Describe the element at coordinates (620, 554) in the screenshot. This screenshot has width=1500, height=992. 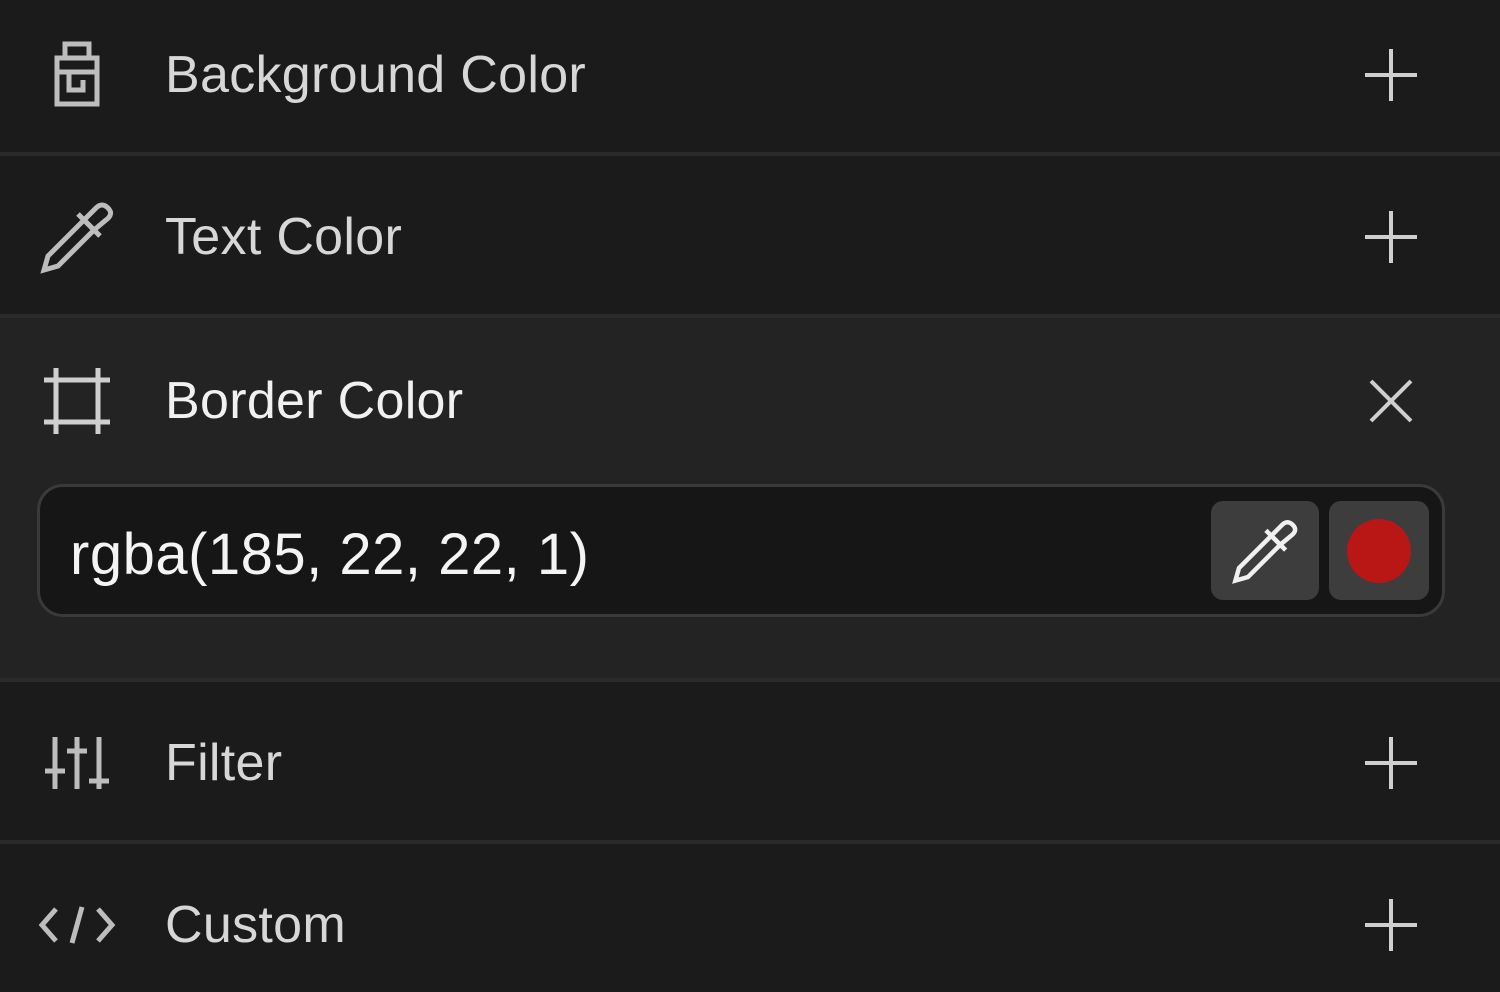
I see `border-color-value-input` at that location.